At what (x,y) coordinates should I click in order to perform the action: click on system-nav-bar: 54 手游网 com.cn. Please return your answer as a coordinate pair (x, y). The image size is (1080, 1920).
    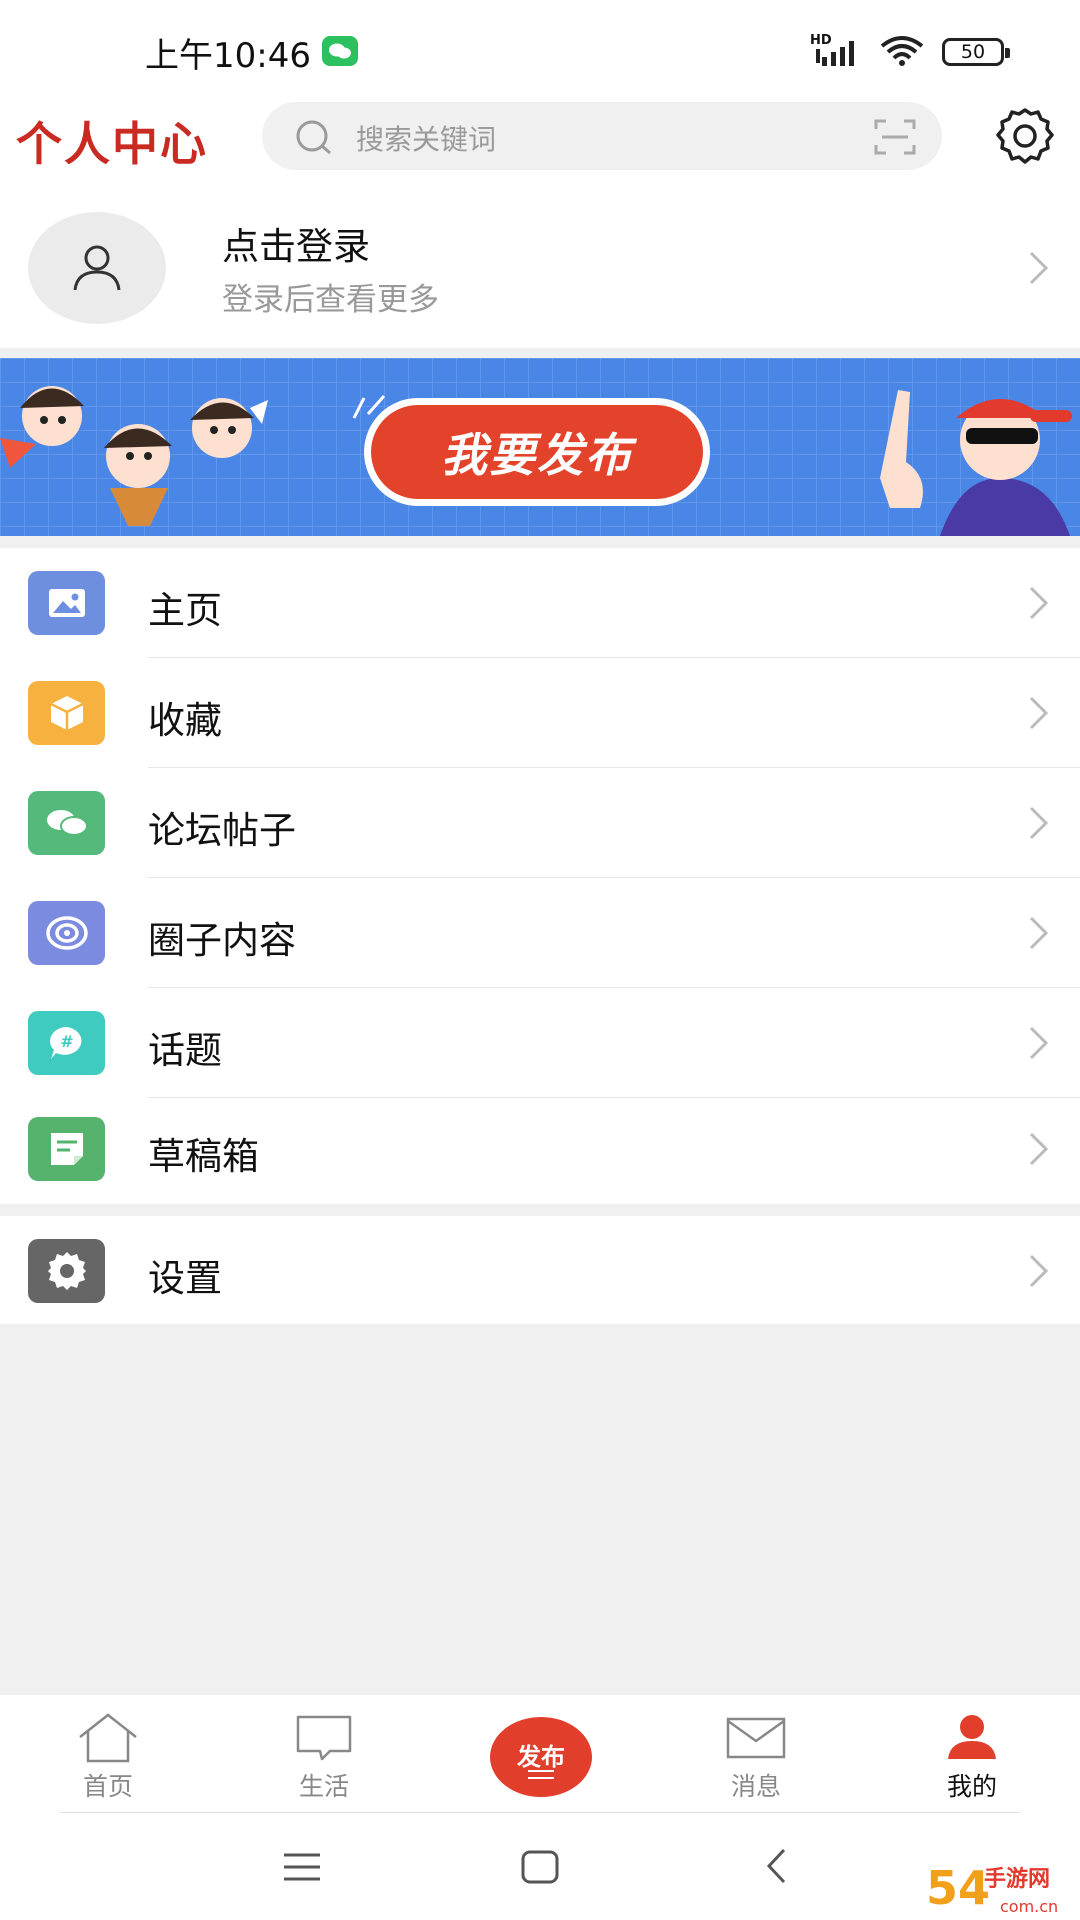
    Looking at the image, I should click on (540, 1867).